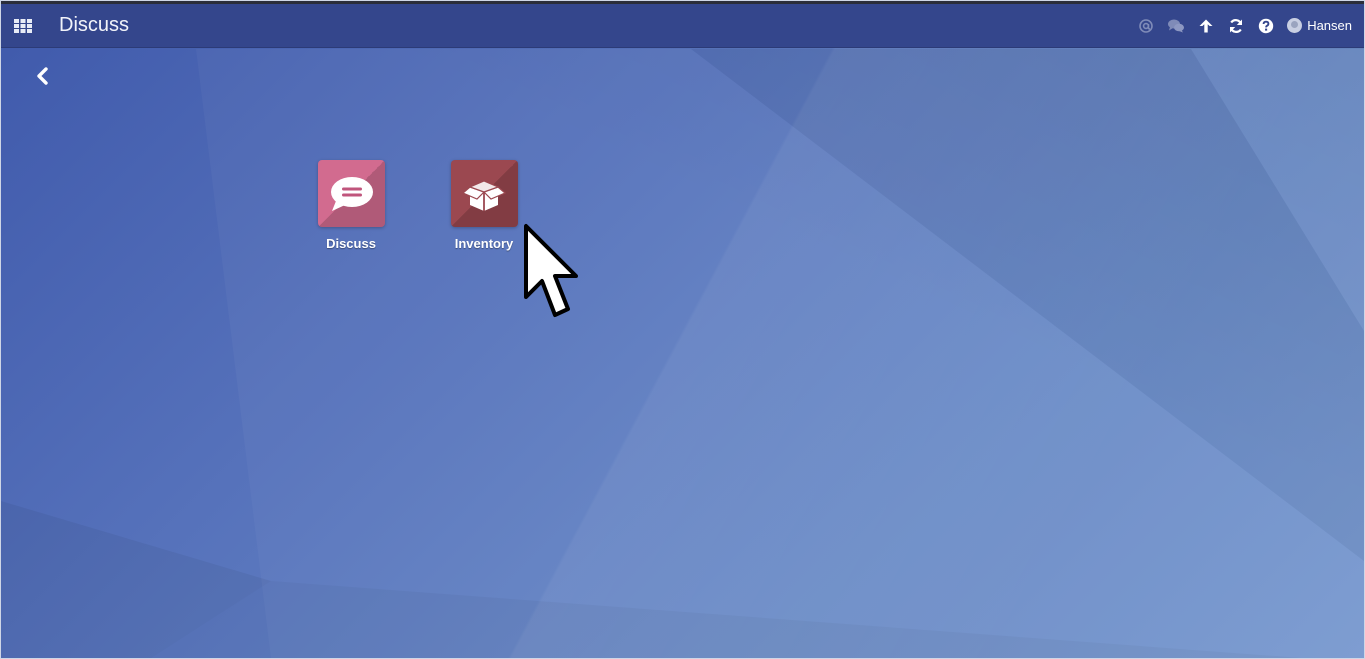 This screenshot has height=659, width=1365. I want to click on upload-button, so click(1206, 26).